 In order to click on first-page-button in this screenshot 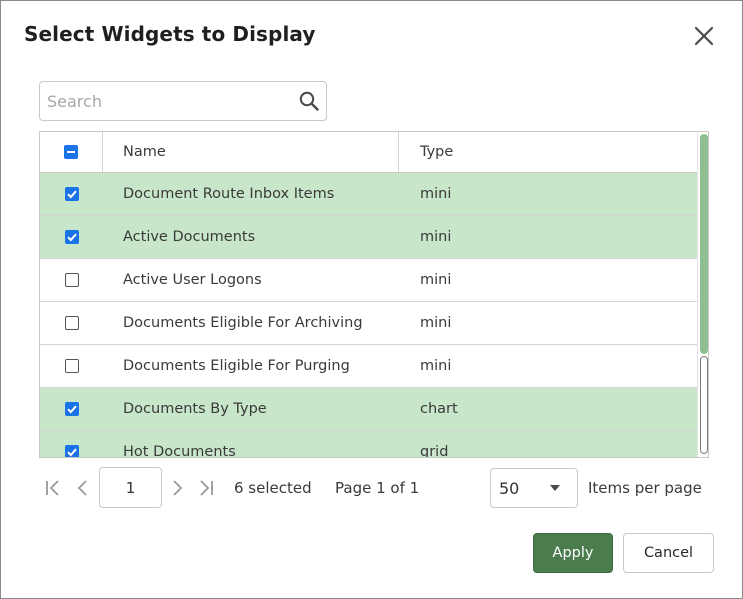, I will do `click(53, 488)`.